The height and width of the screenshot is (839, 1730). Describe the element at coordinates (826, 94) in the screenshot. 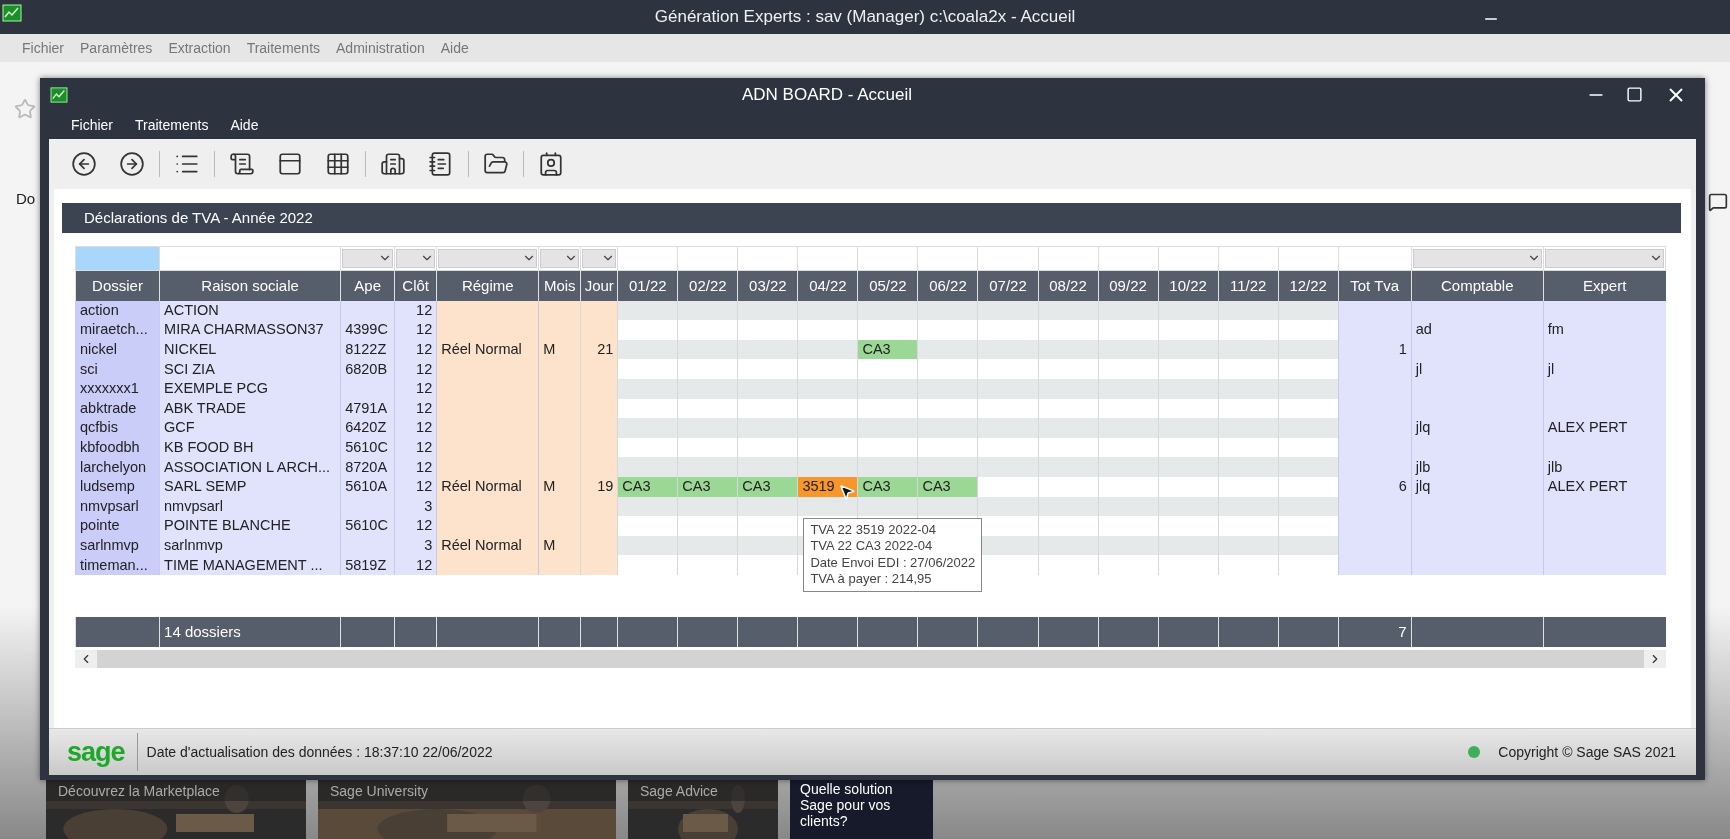

I see `window-title: ADN BOARD - Accueil` at that location.